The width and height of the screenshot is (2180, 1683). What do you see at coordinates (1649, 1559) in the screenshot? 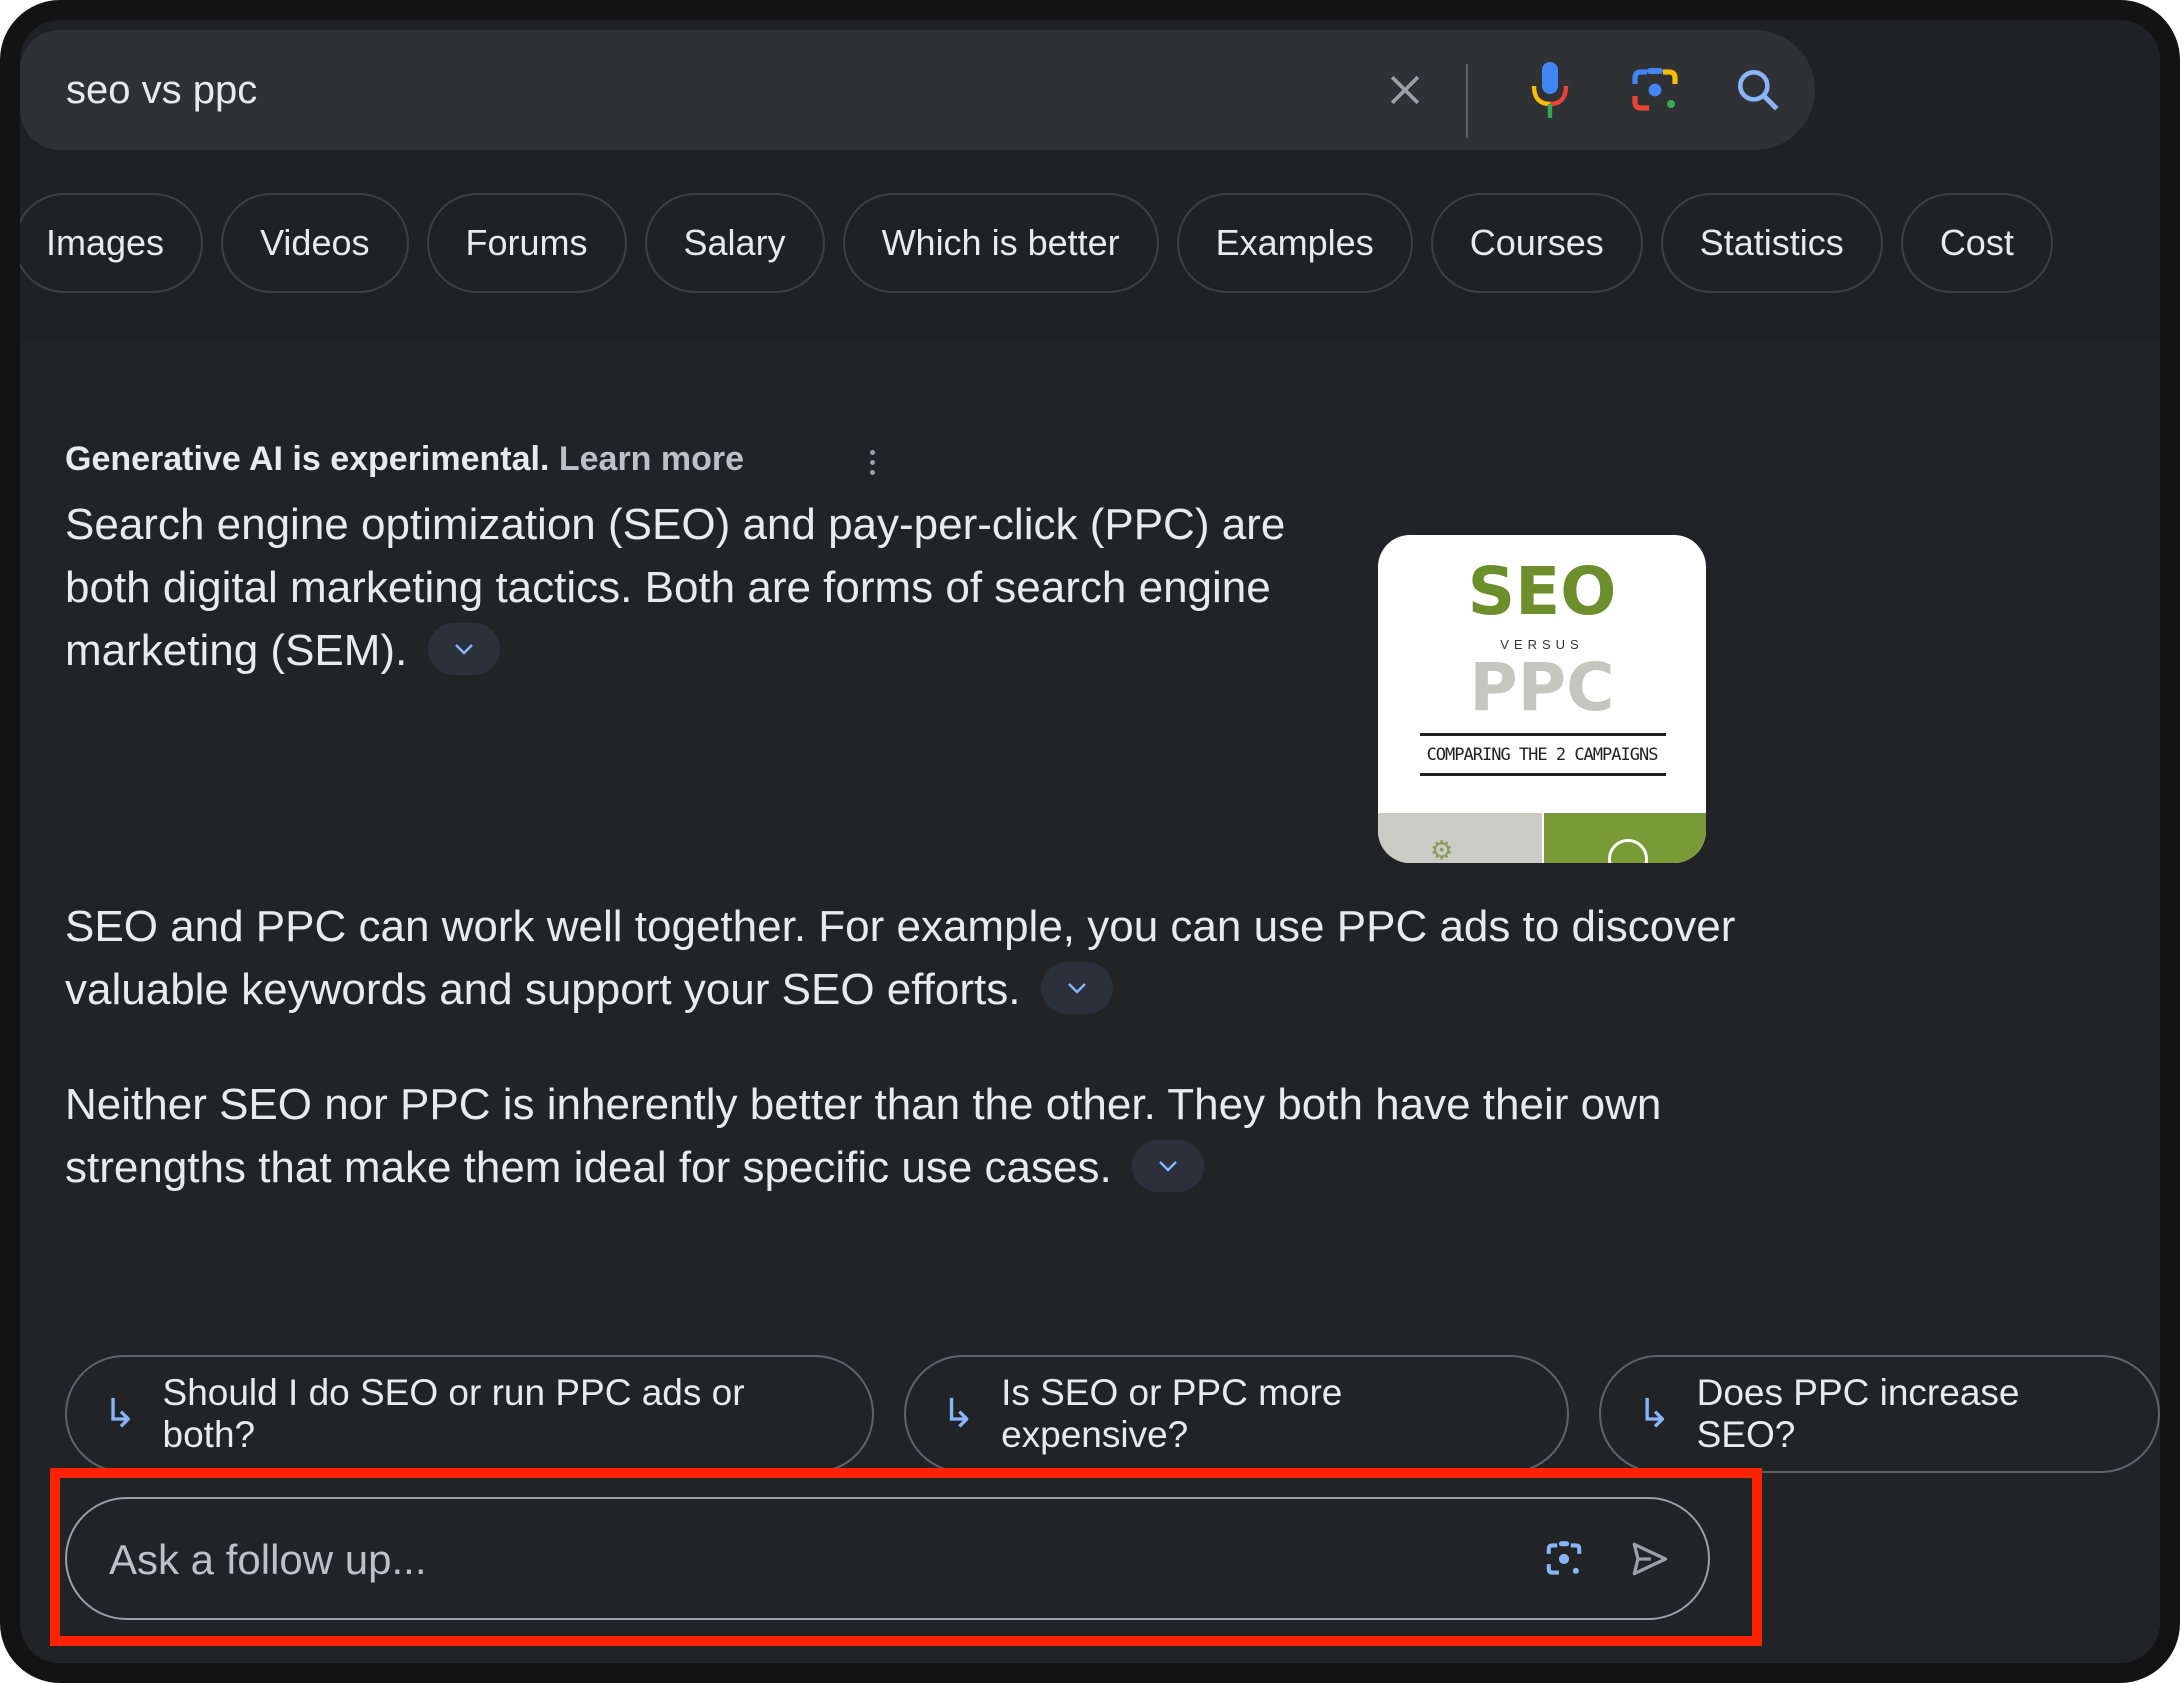
I see `send-icon` at bounding box center [1649, 1559].